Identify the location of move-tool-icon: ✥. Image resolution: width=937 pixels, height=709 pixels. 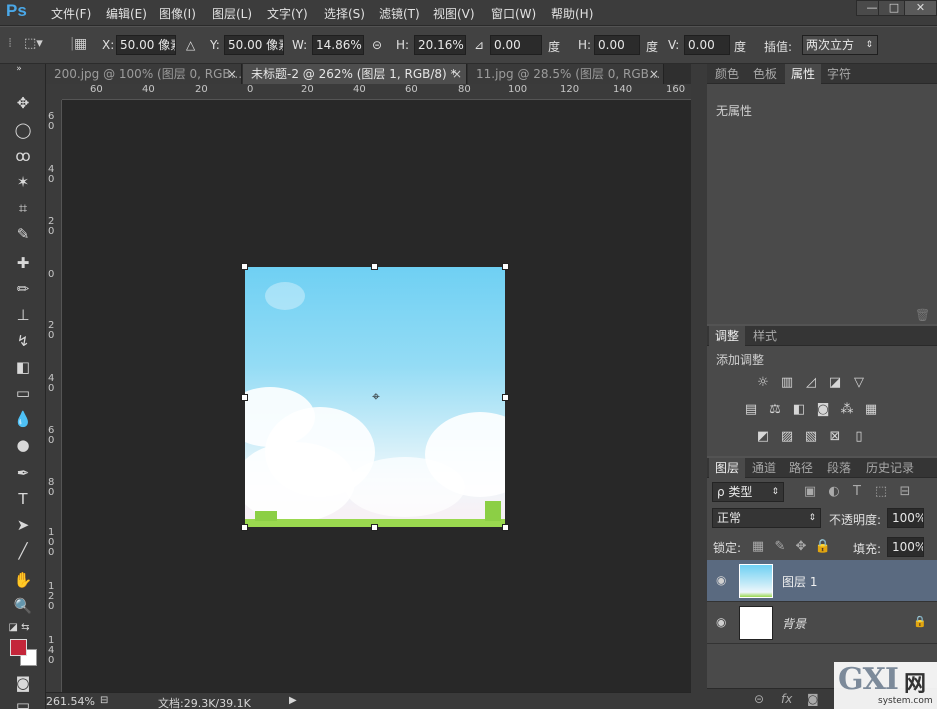
(23, 103).